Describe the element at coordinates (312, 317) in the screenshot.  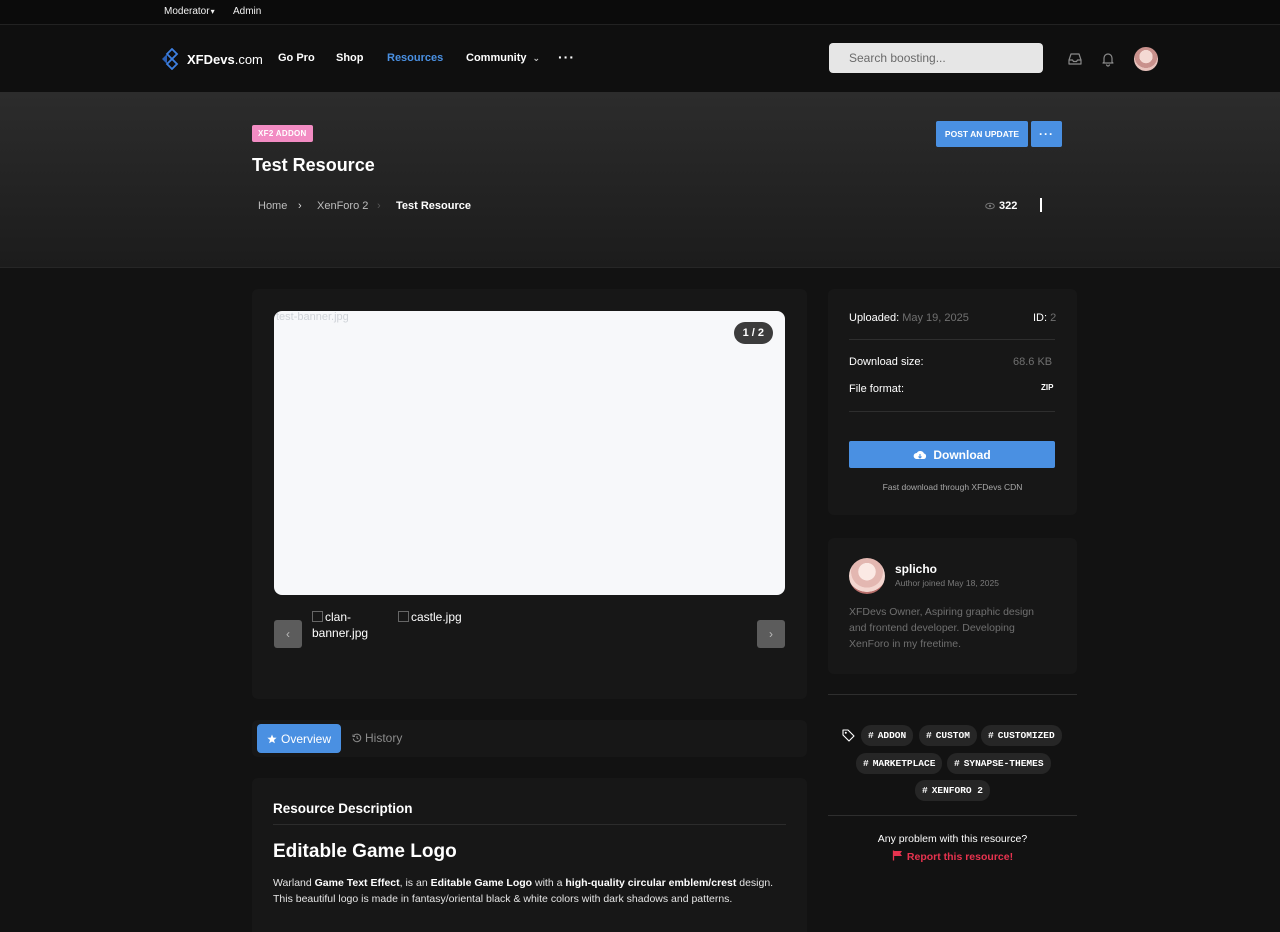
I see `main-image-alt: test-banner.jpg` at that location.